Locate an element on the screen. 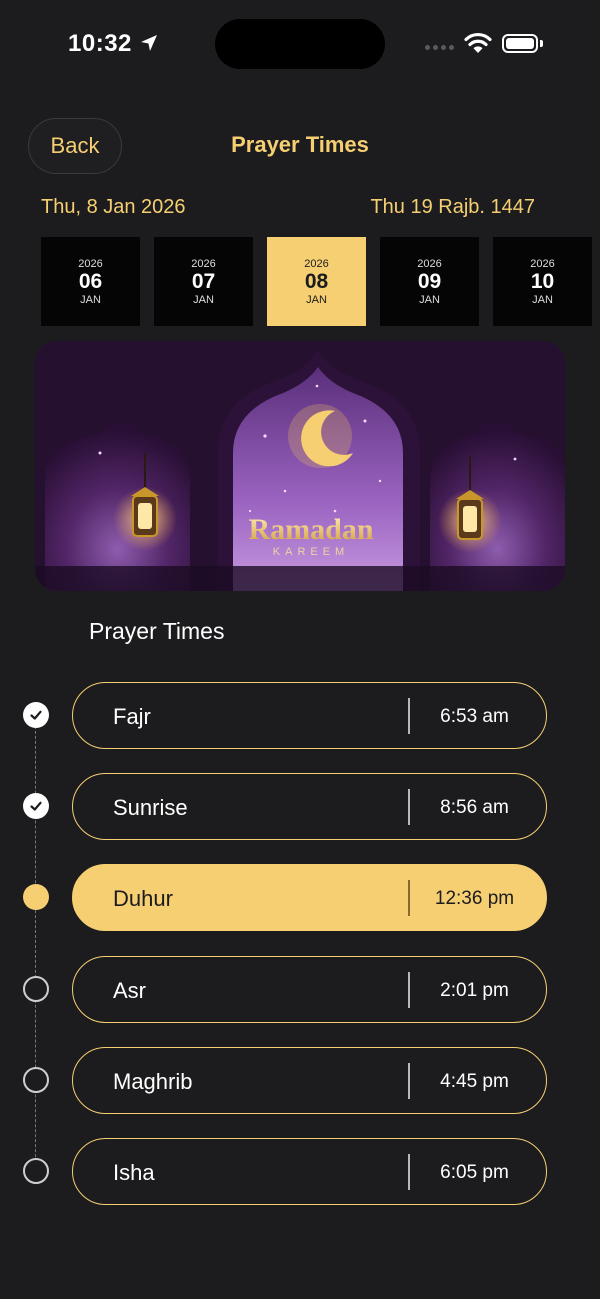 This screenshot has height=1299, width=600. timeline-line is located at coordinates (35, 944).